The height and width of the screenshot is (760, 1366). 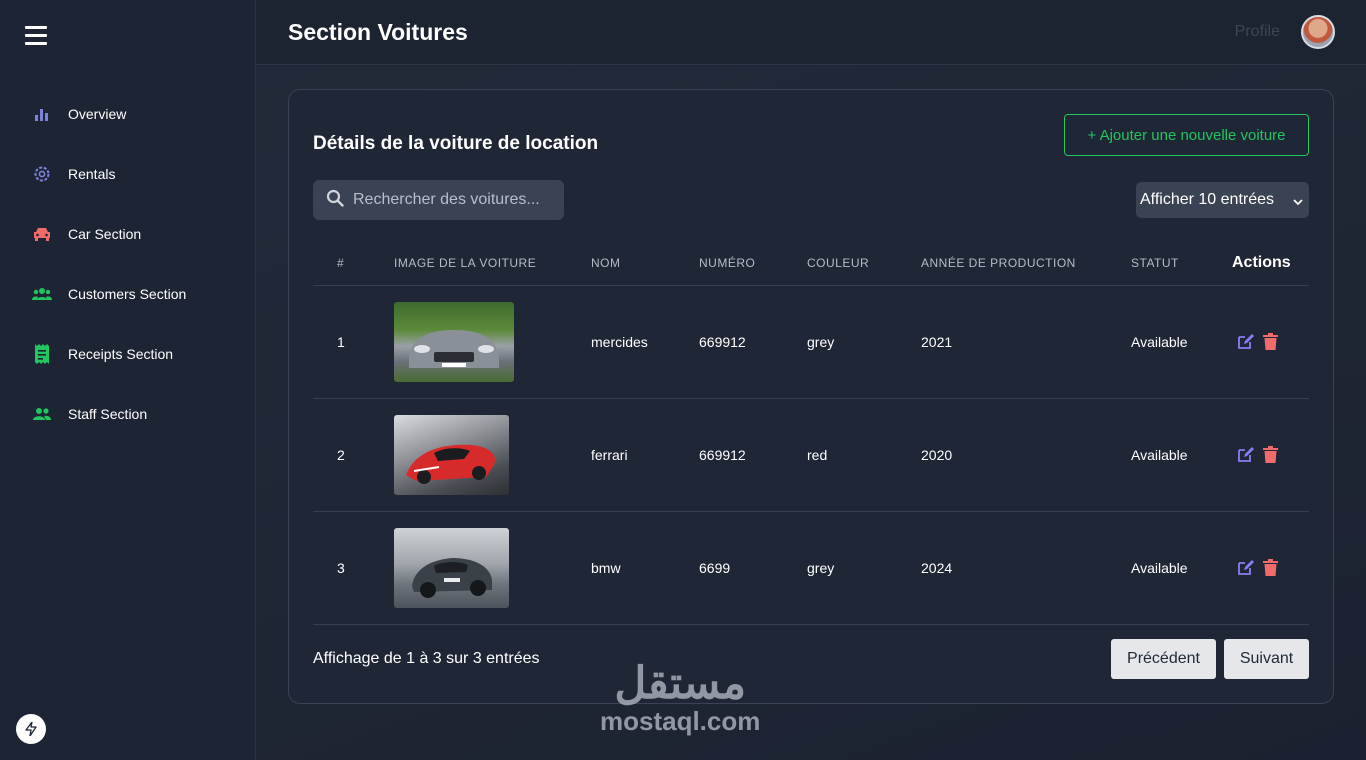 I want to click on search-input, so click(x=450, y=200).